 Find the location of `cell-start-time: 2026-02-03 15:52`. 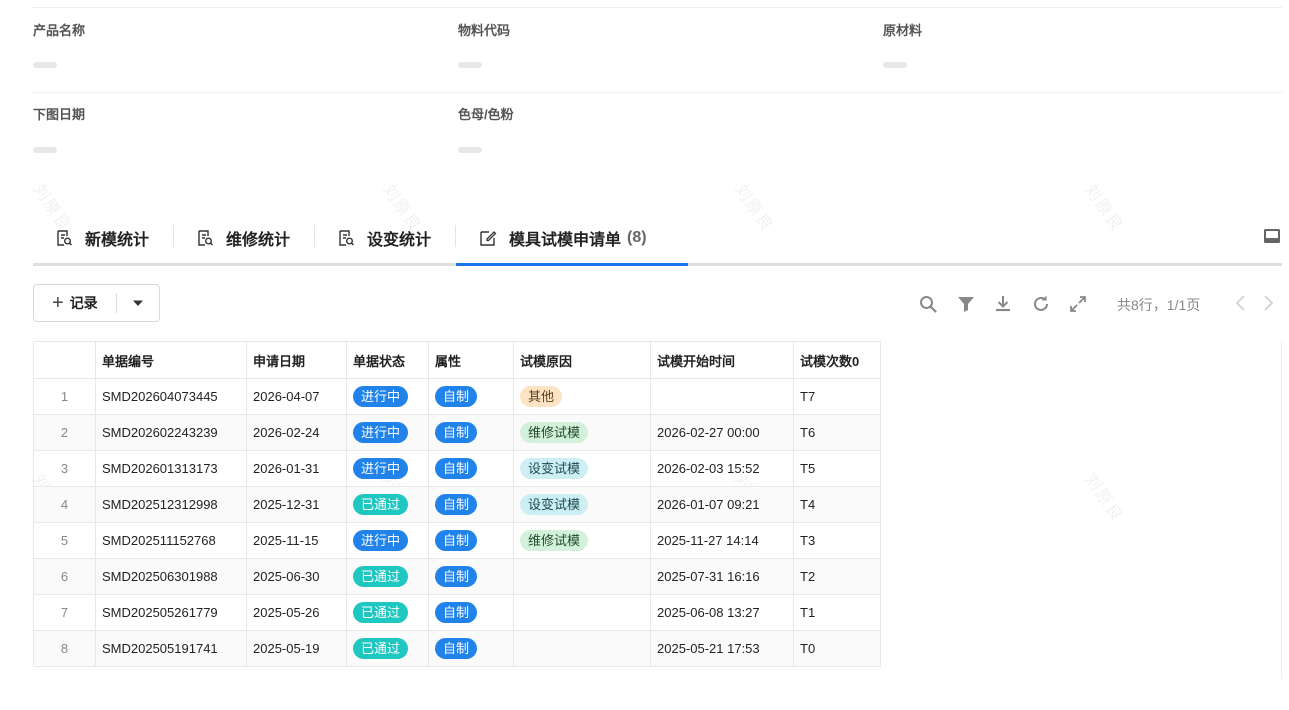

cell-start-time: 2026-02-03 15:52 is located at coordinates (722, 468).